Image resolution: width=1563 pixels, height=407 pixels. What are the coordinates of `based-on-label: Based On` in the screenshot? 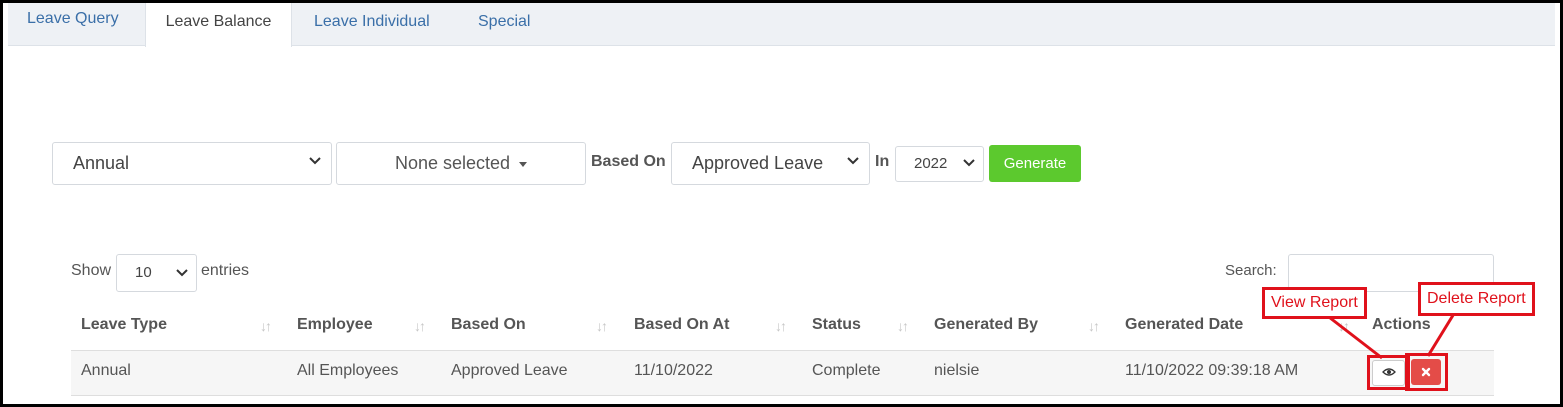 It's located at (628, 161).